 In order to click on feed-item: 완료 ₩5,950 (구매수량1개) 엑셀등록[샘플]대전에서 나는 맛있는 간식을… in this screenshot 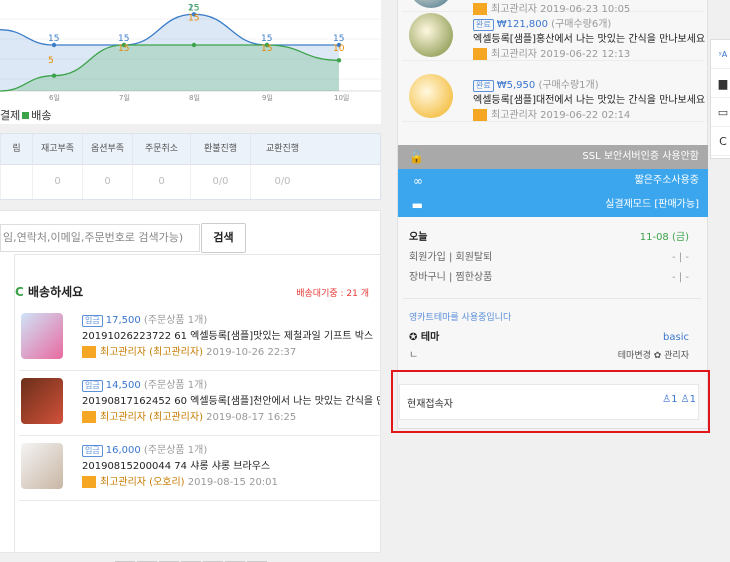, I will do `click(553, 94)`.